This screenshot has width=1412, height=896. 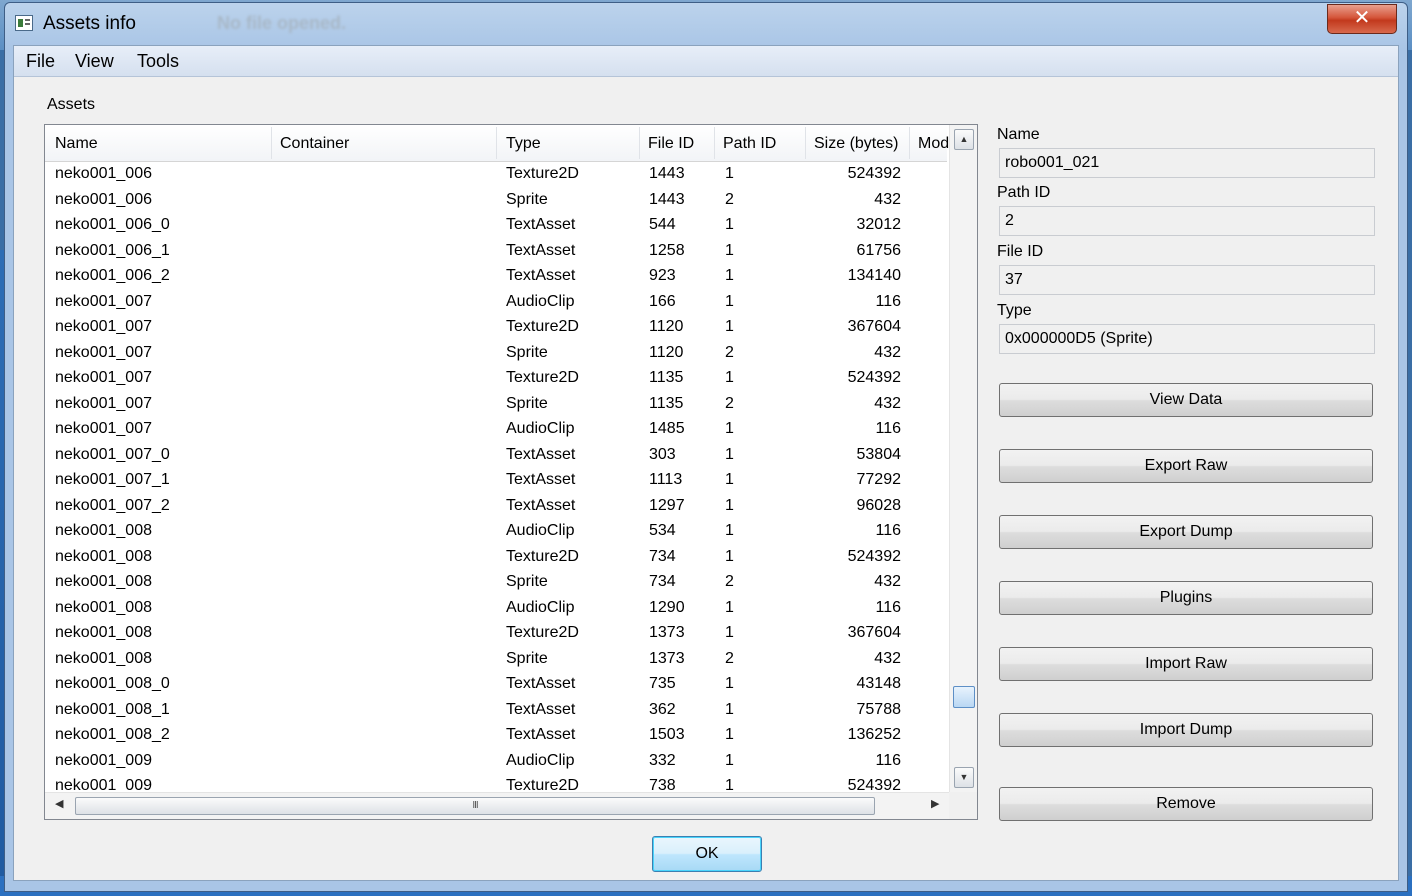 What do you see at coordinates (496, 660) in the screenshot?
I see `table-row: neko001_008 Sprite 1373 2 432` at bounding box center [496, 660].